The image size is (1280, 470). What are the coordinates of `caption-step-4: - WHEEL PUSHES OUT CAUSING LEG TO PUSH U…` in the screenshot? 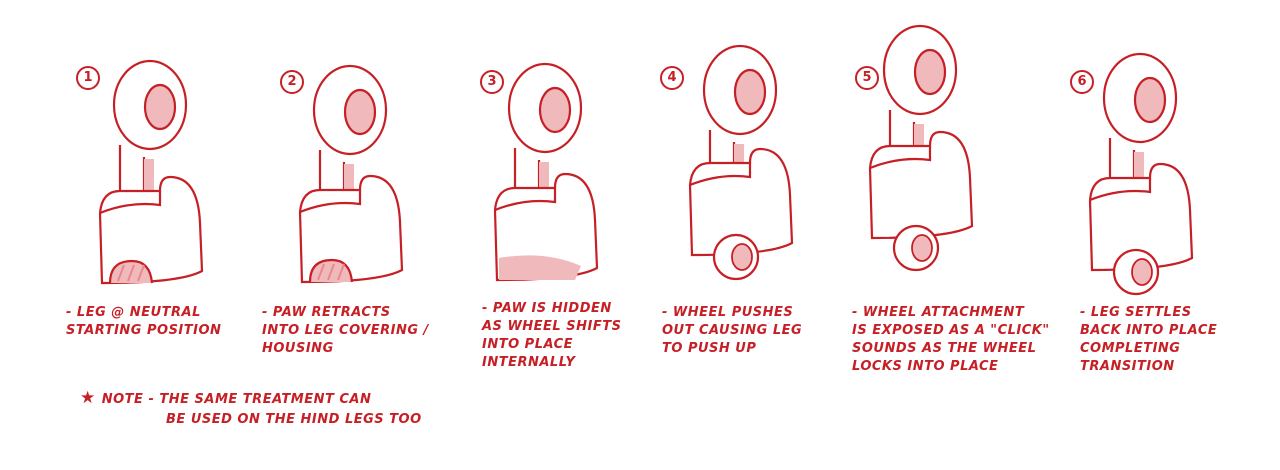 It's located at (732, 331).